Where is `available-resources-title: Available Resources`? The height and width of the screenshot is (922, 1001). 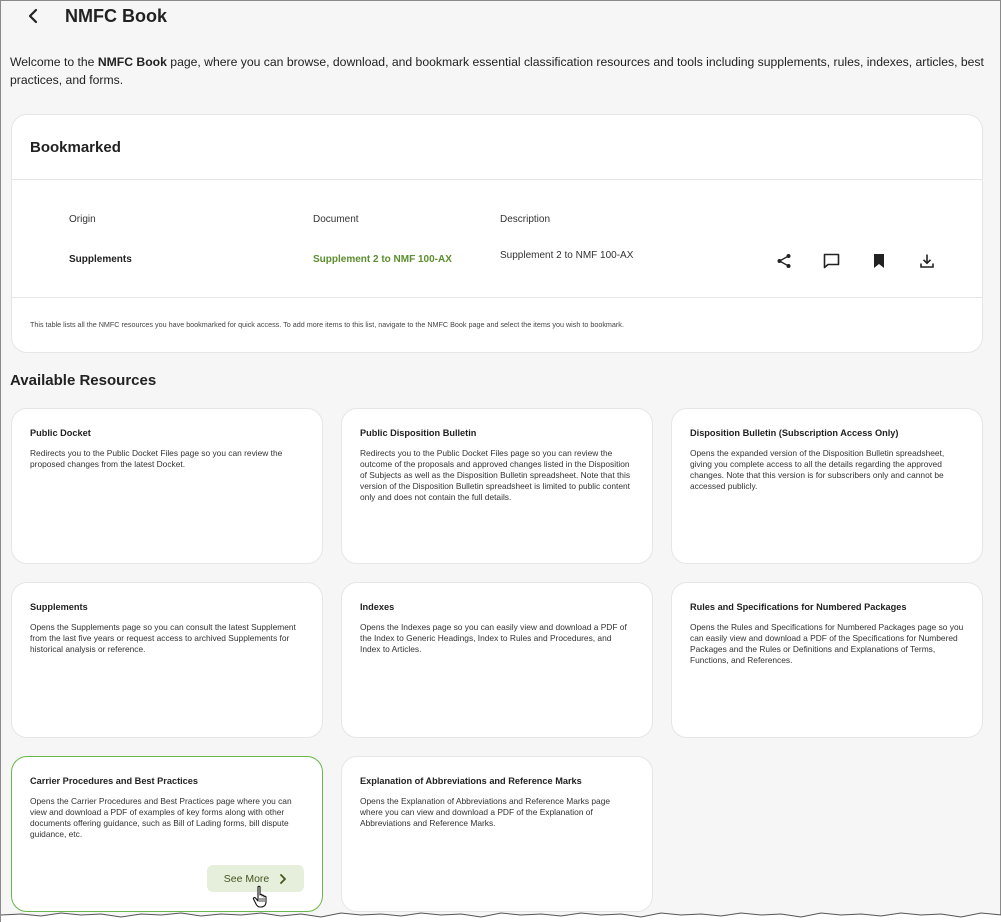
available-resources-title: Available Resources is located at coordinates (83, 380).